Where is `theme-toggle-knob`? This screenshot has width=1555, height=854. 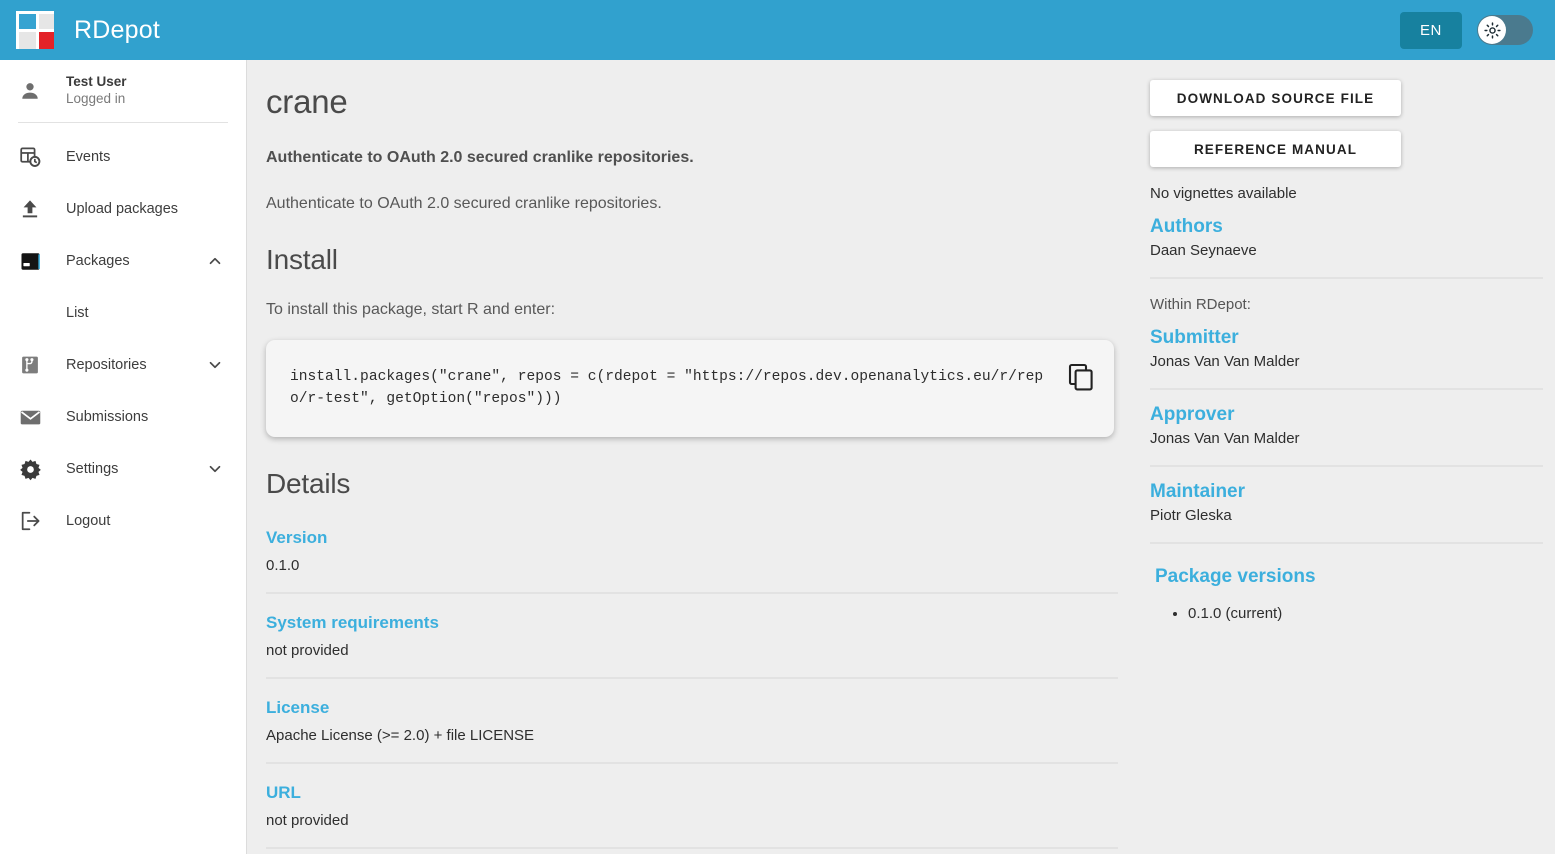
theme-toggle-knob is located at coordinates (1492, 30).